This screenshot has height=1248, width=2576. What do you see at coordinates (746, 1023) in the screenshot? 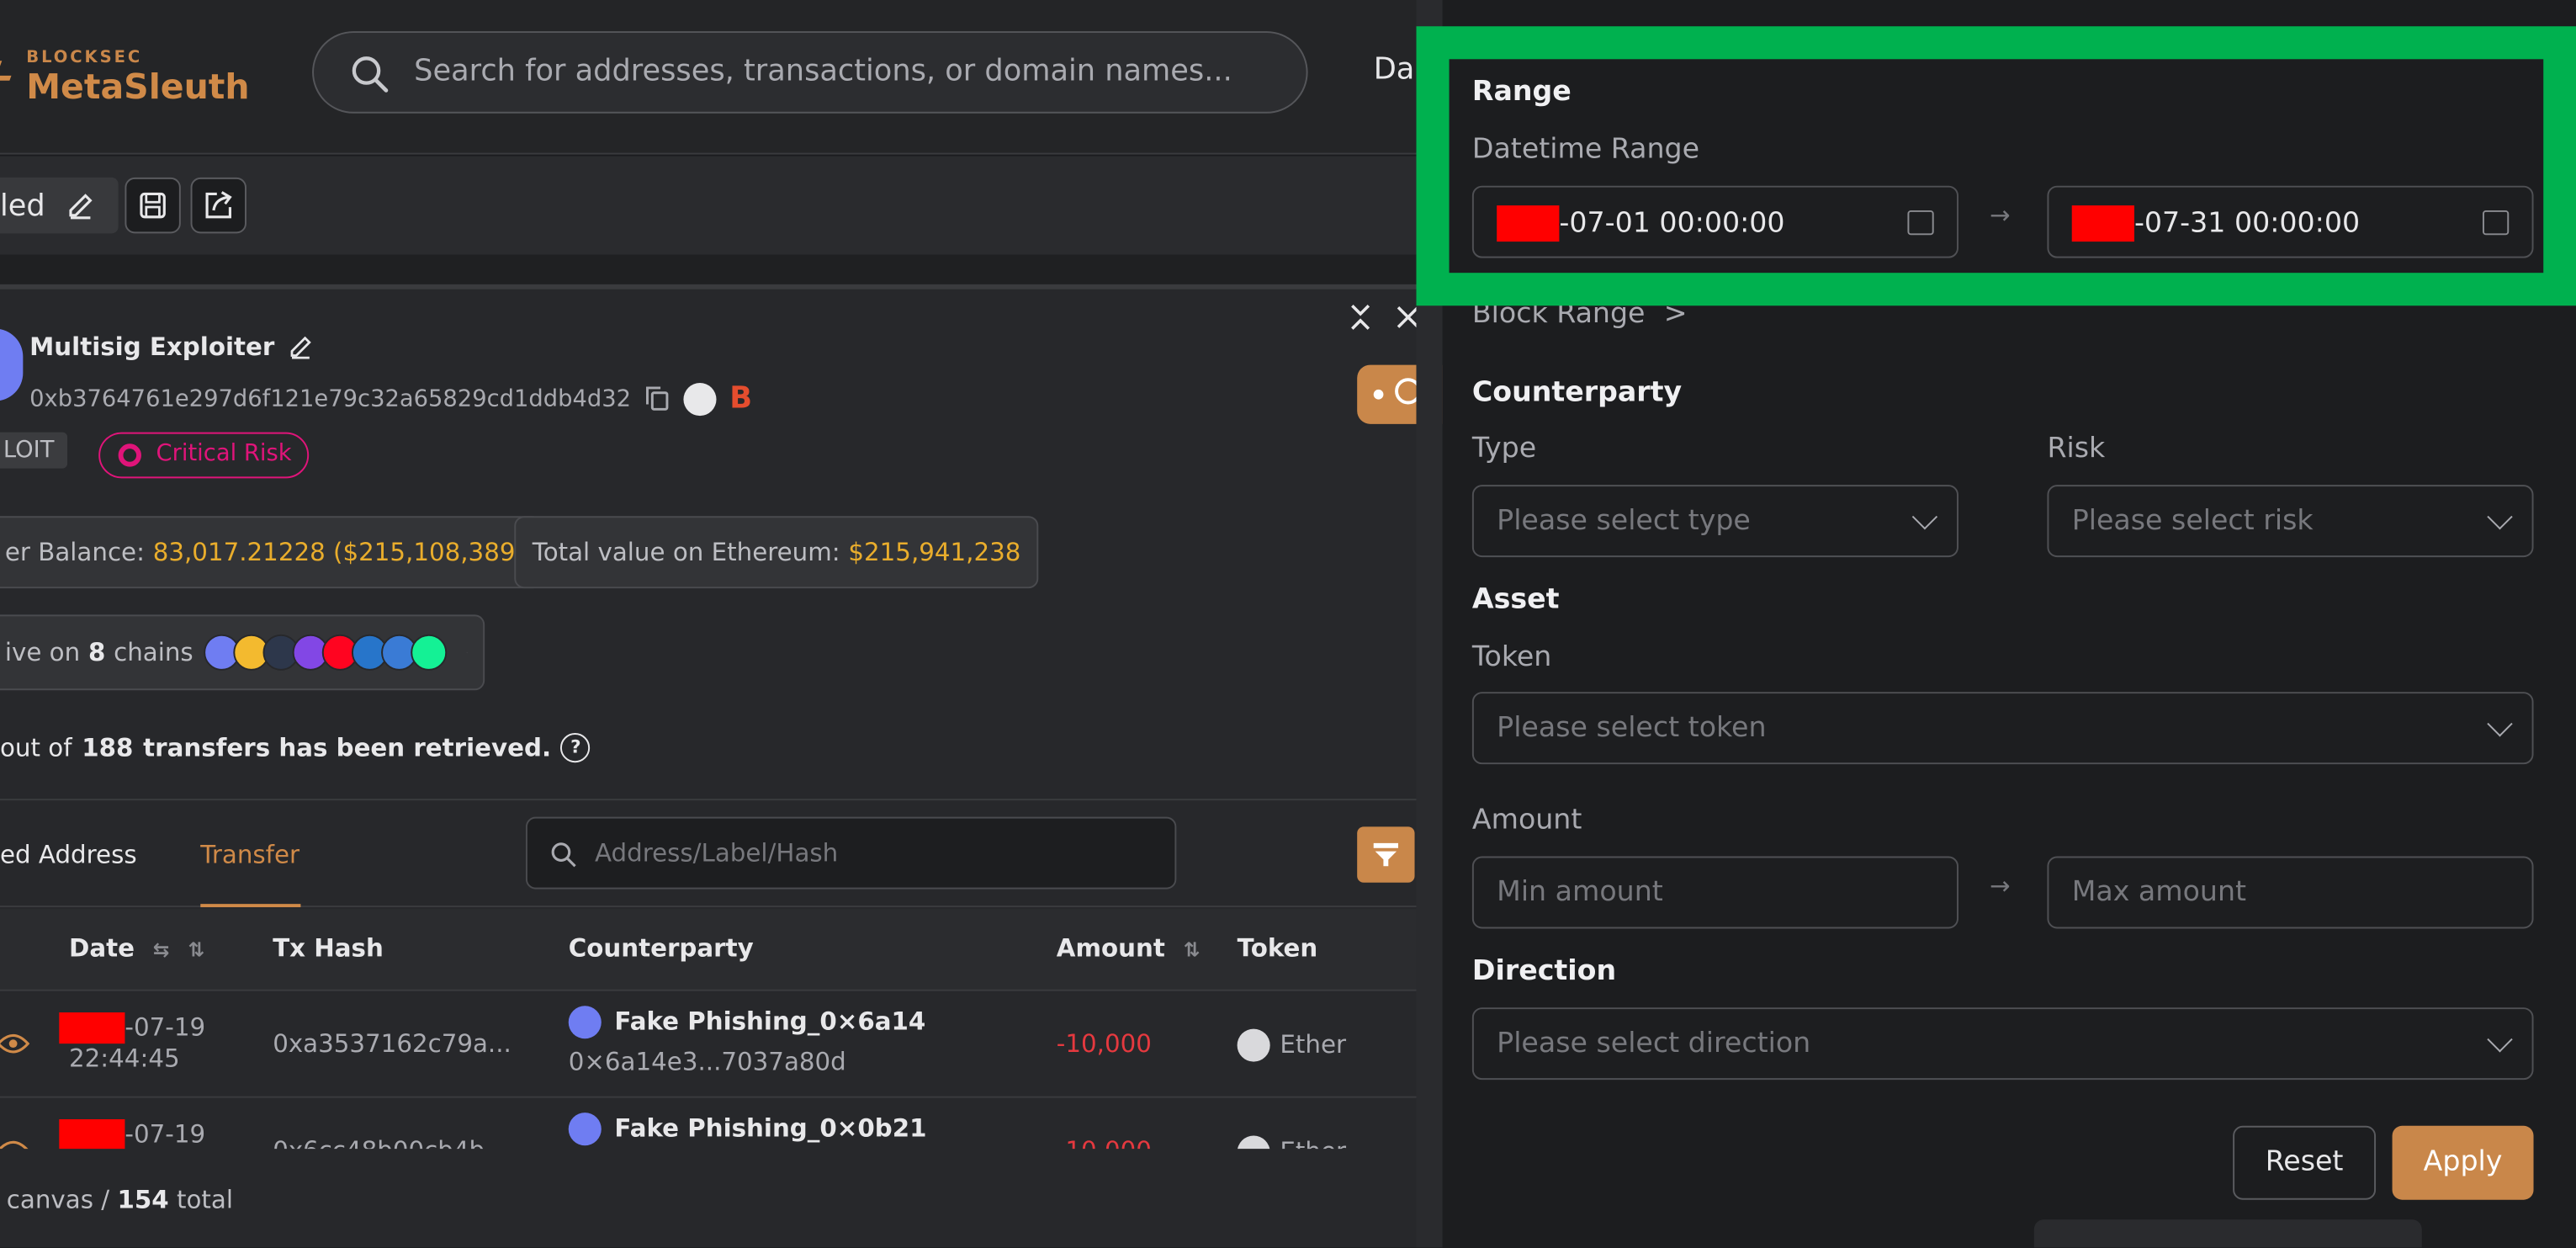
I see `row-counterparty: Fake Phishing_0×6a14` at bounding box center [746, 1023].